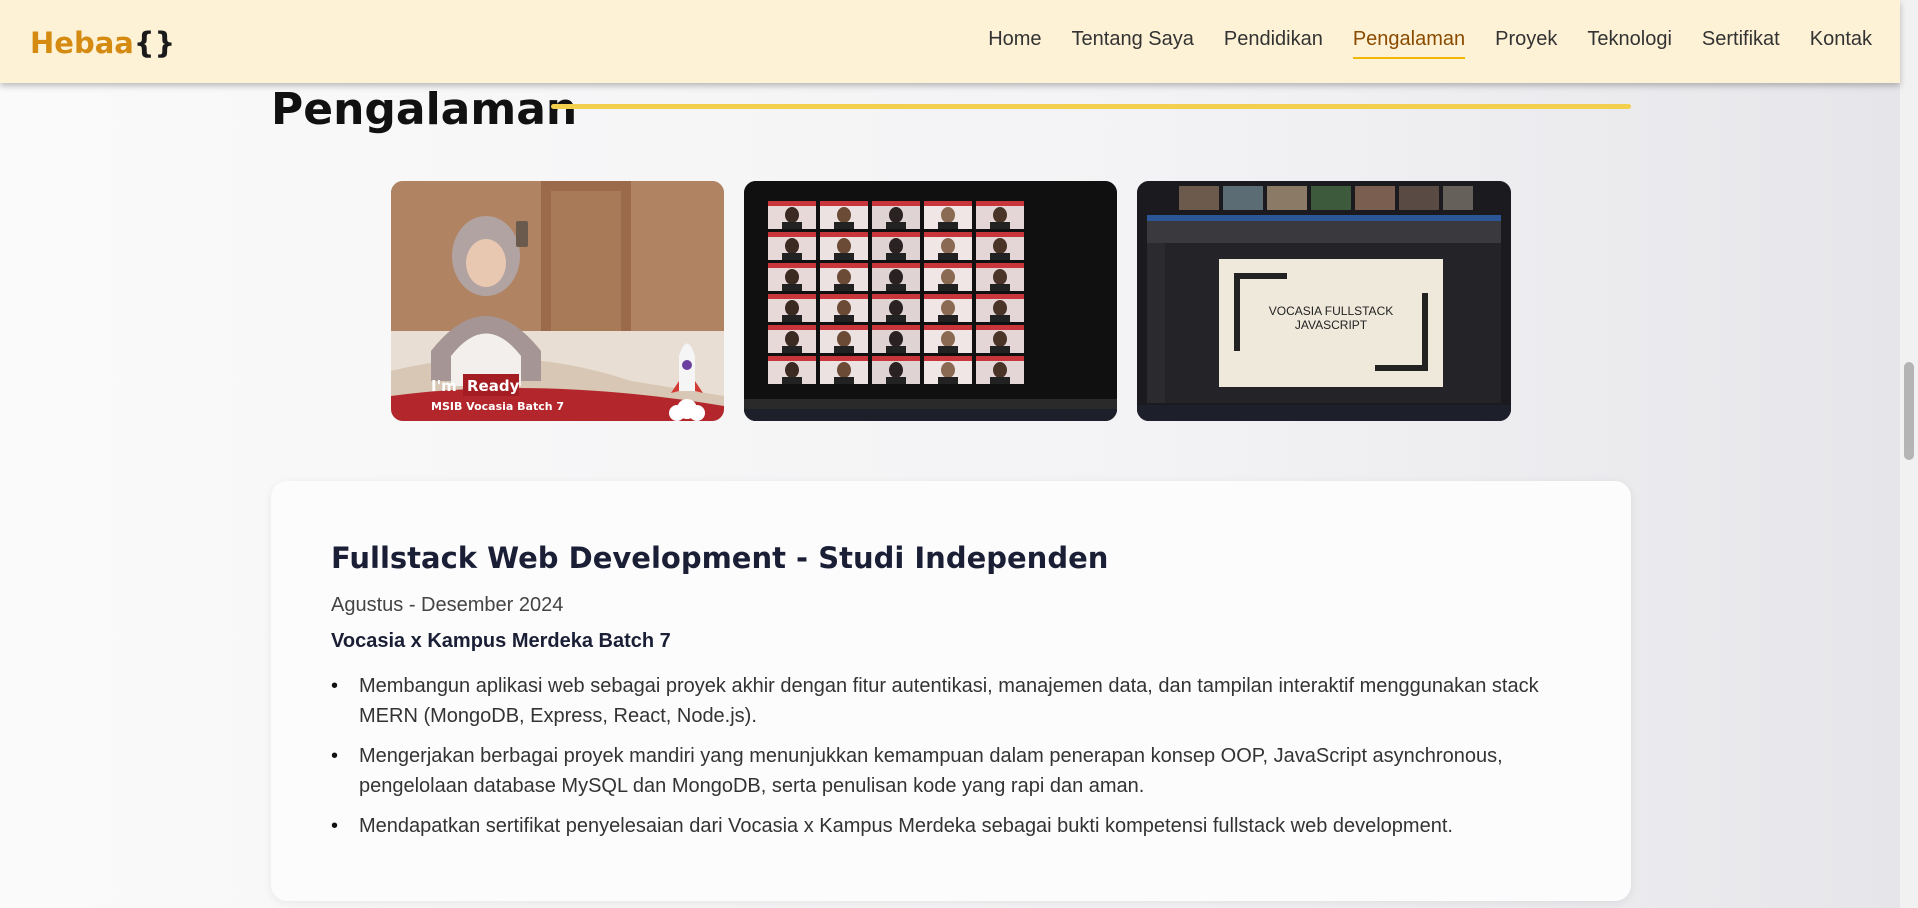  I want to click on brand-logo: Hebaa{}, so click(102, 43).